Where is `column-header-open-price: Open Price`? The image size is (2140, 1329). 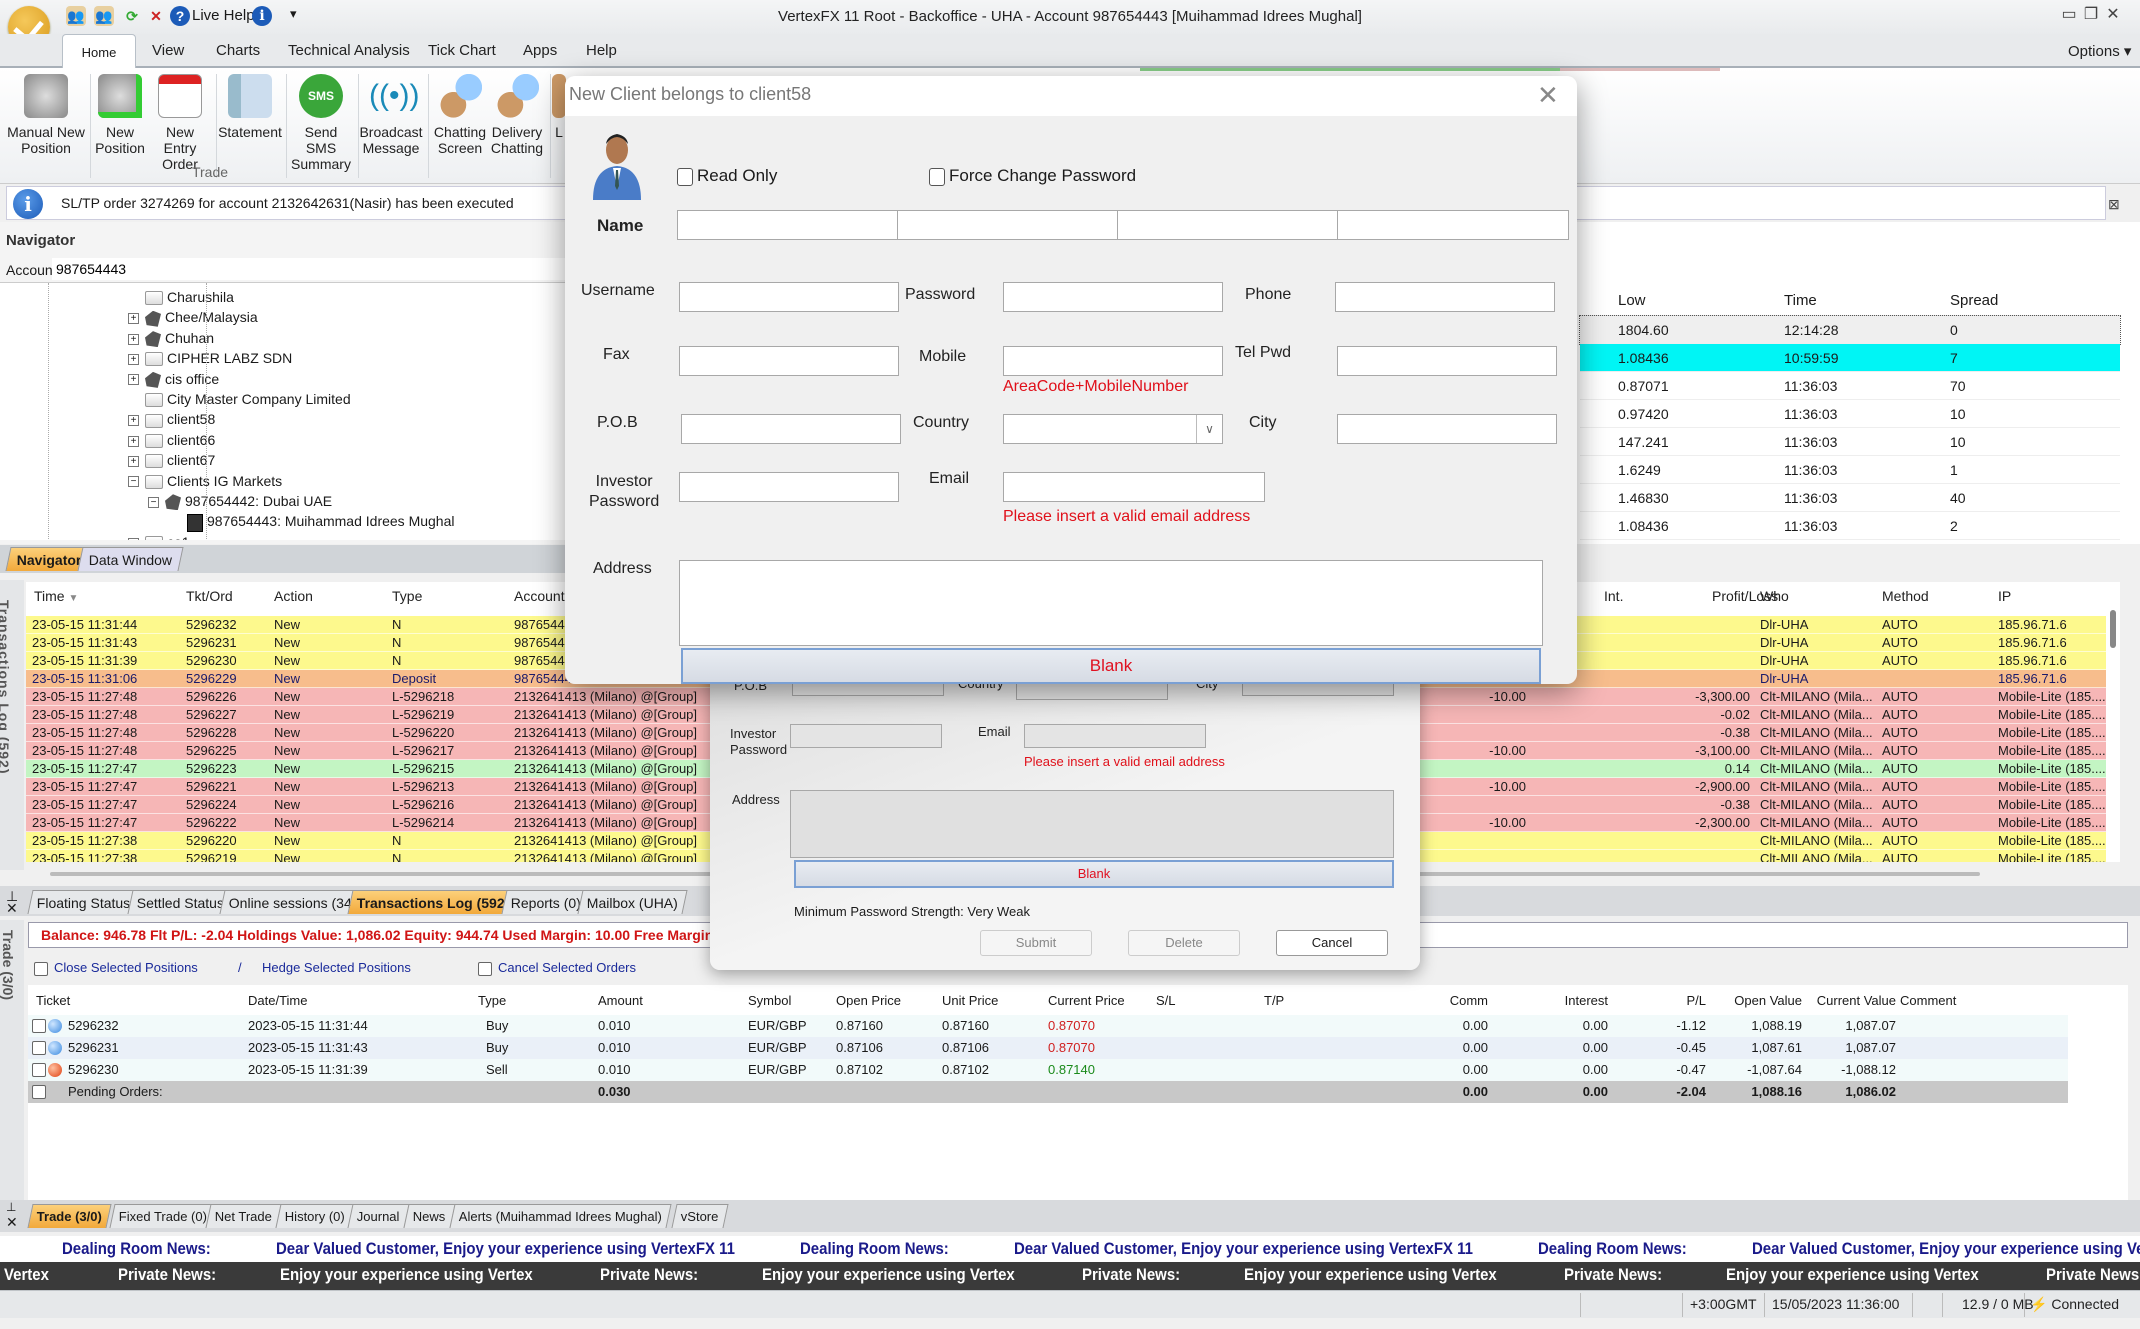
column-header-open-price: Open Price is located at coordinates (868, 1000).